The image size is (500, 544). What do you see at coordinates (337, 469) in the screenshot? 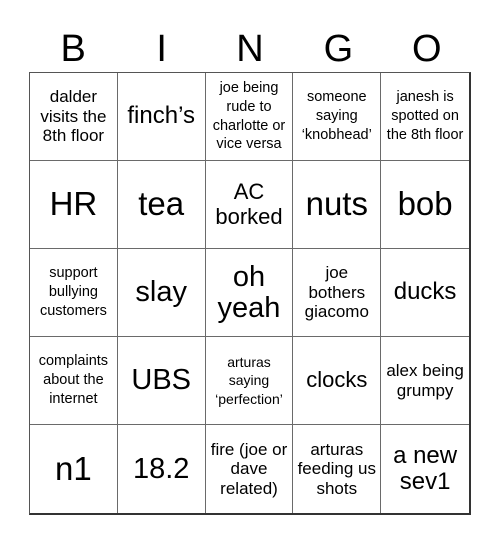
I see `bingo-cell: arturas feeding us shots` at bounding box center [337, 469].